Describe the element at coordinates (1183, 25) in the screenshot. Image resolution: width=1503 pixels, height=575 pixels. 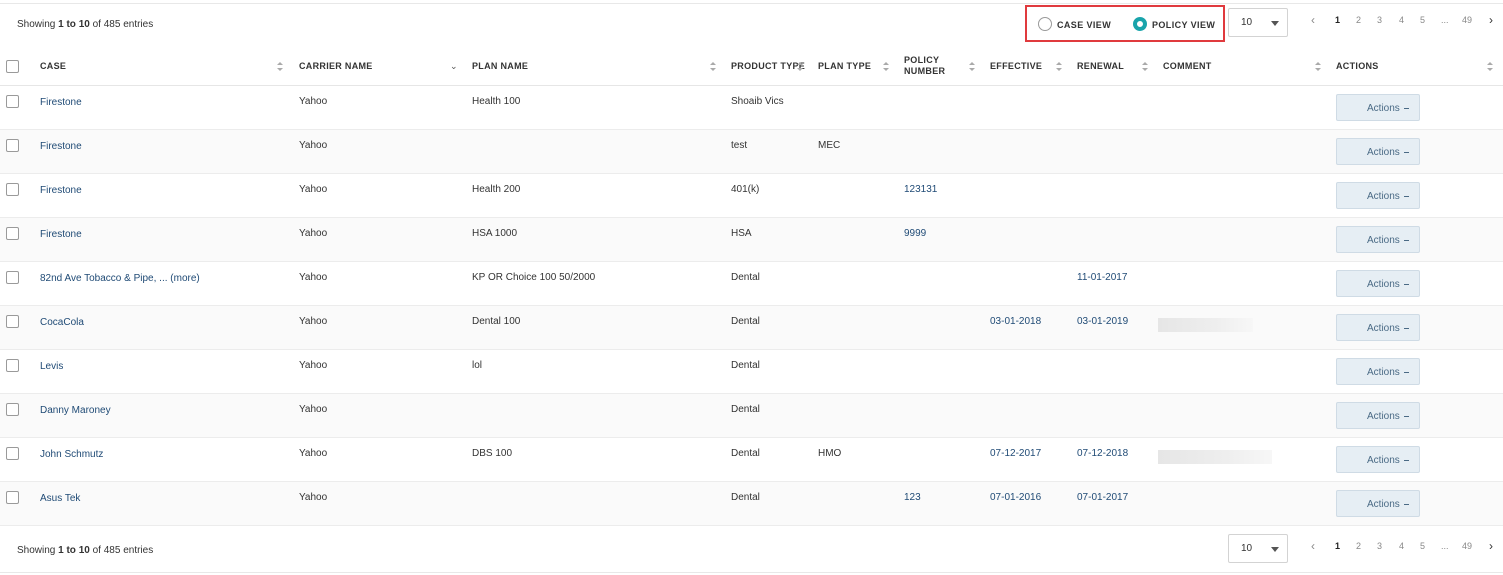
I see `policy-view-label: POLICY VIEW` at that location.